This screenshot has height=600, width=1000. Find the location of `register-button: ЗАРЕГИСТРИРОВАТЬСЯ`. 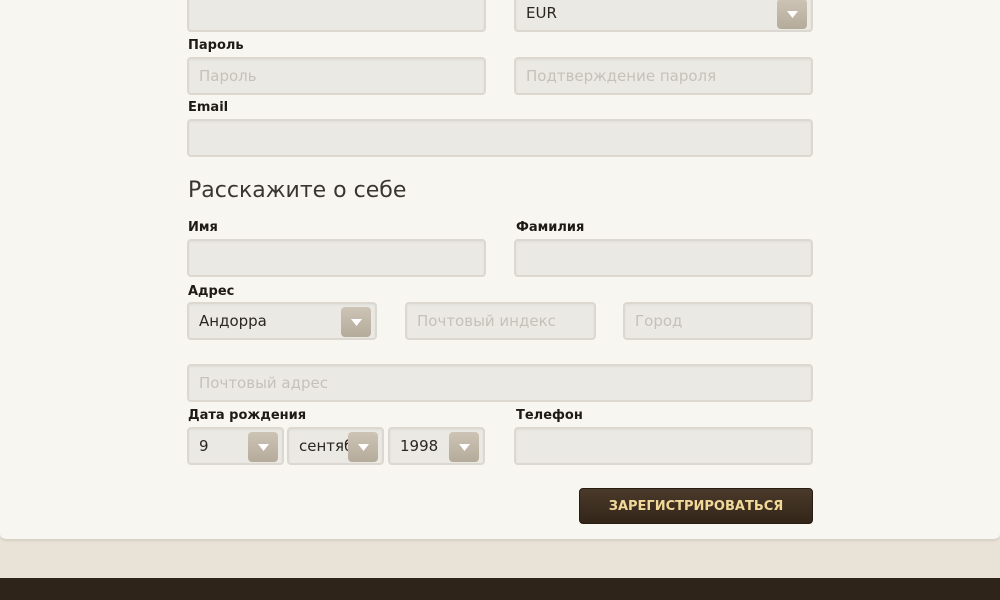

register-button: ЗАРЕГИСТРИРОВАТЬСЯ is located at coordinates (696, 506).